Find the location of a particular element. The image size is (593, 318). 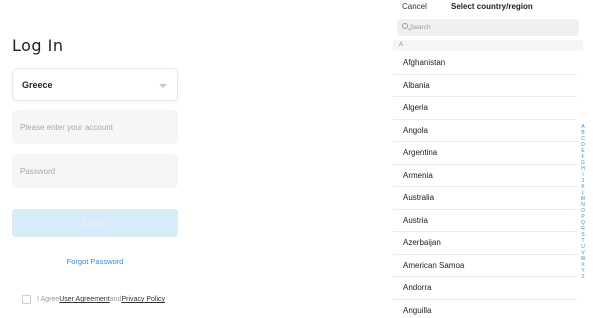

user-agreement-link: User Agreement is located at coordinates (84, 299).